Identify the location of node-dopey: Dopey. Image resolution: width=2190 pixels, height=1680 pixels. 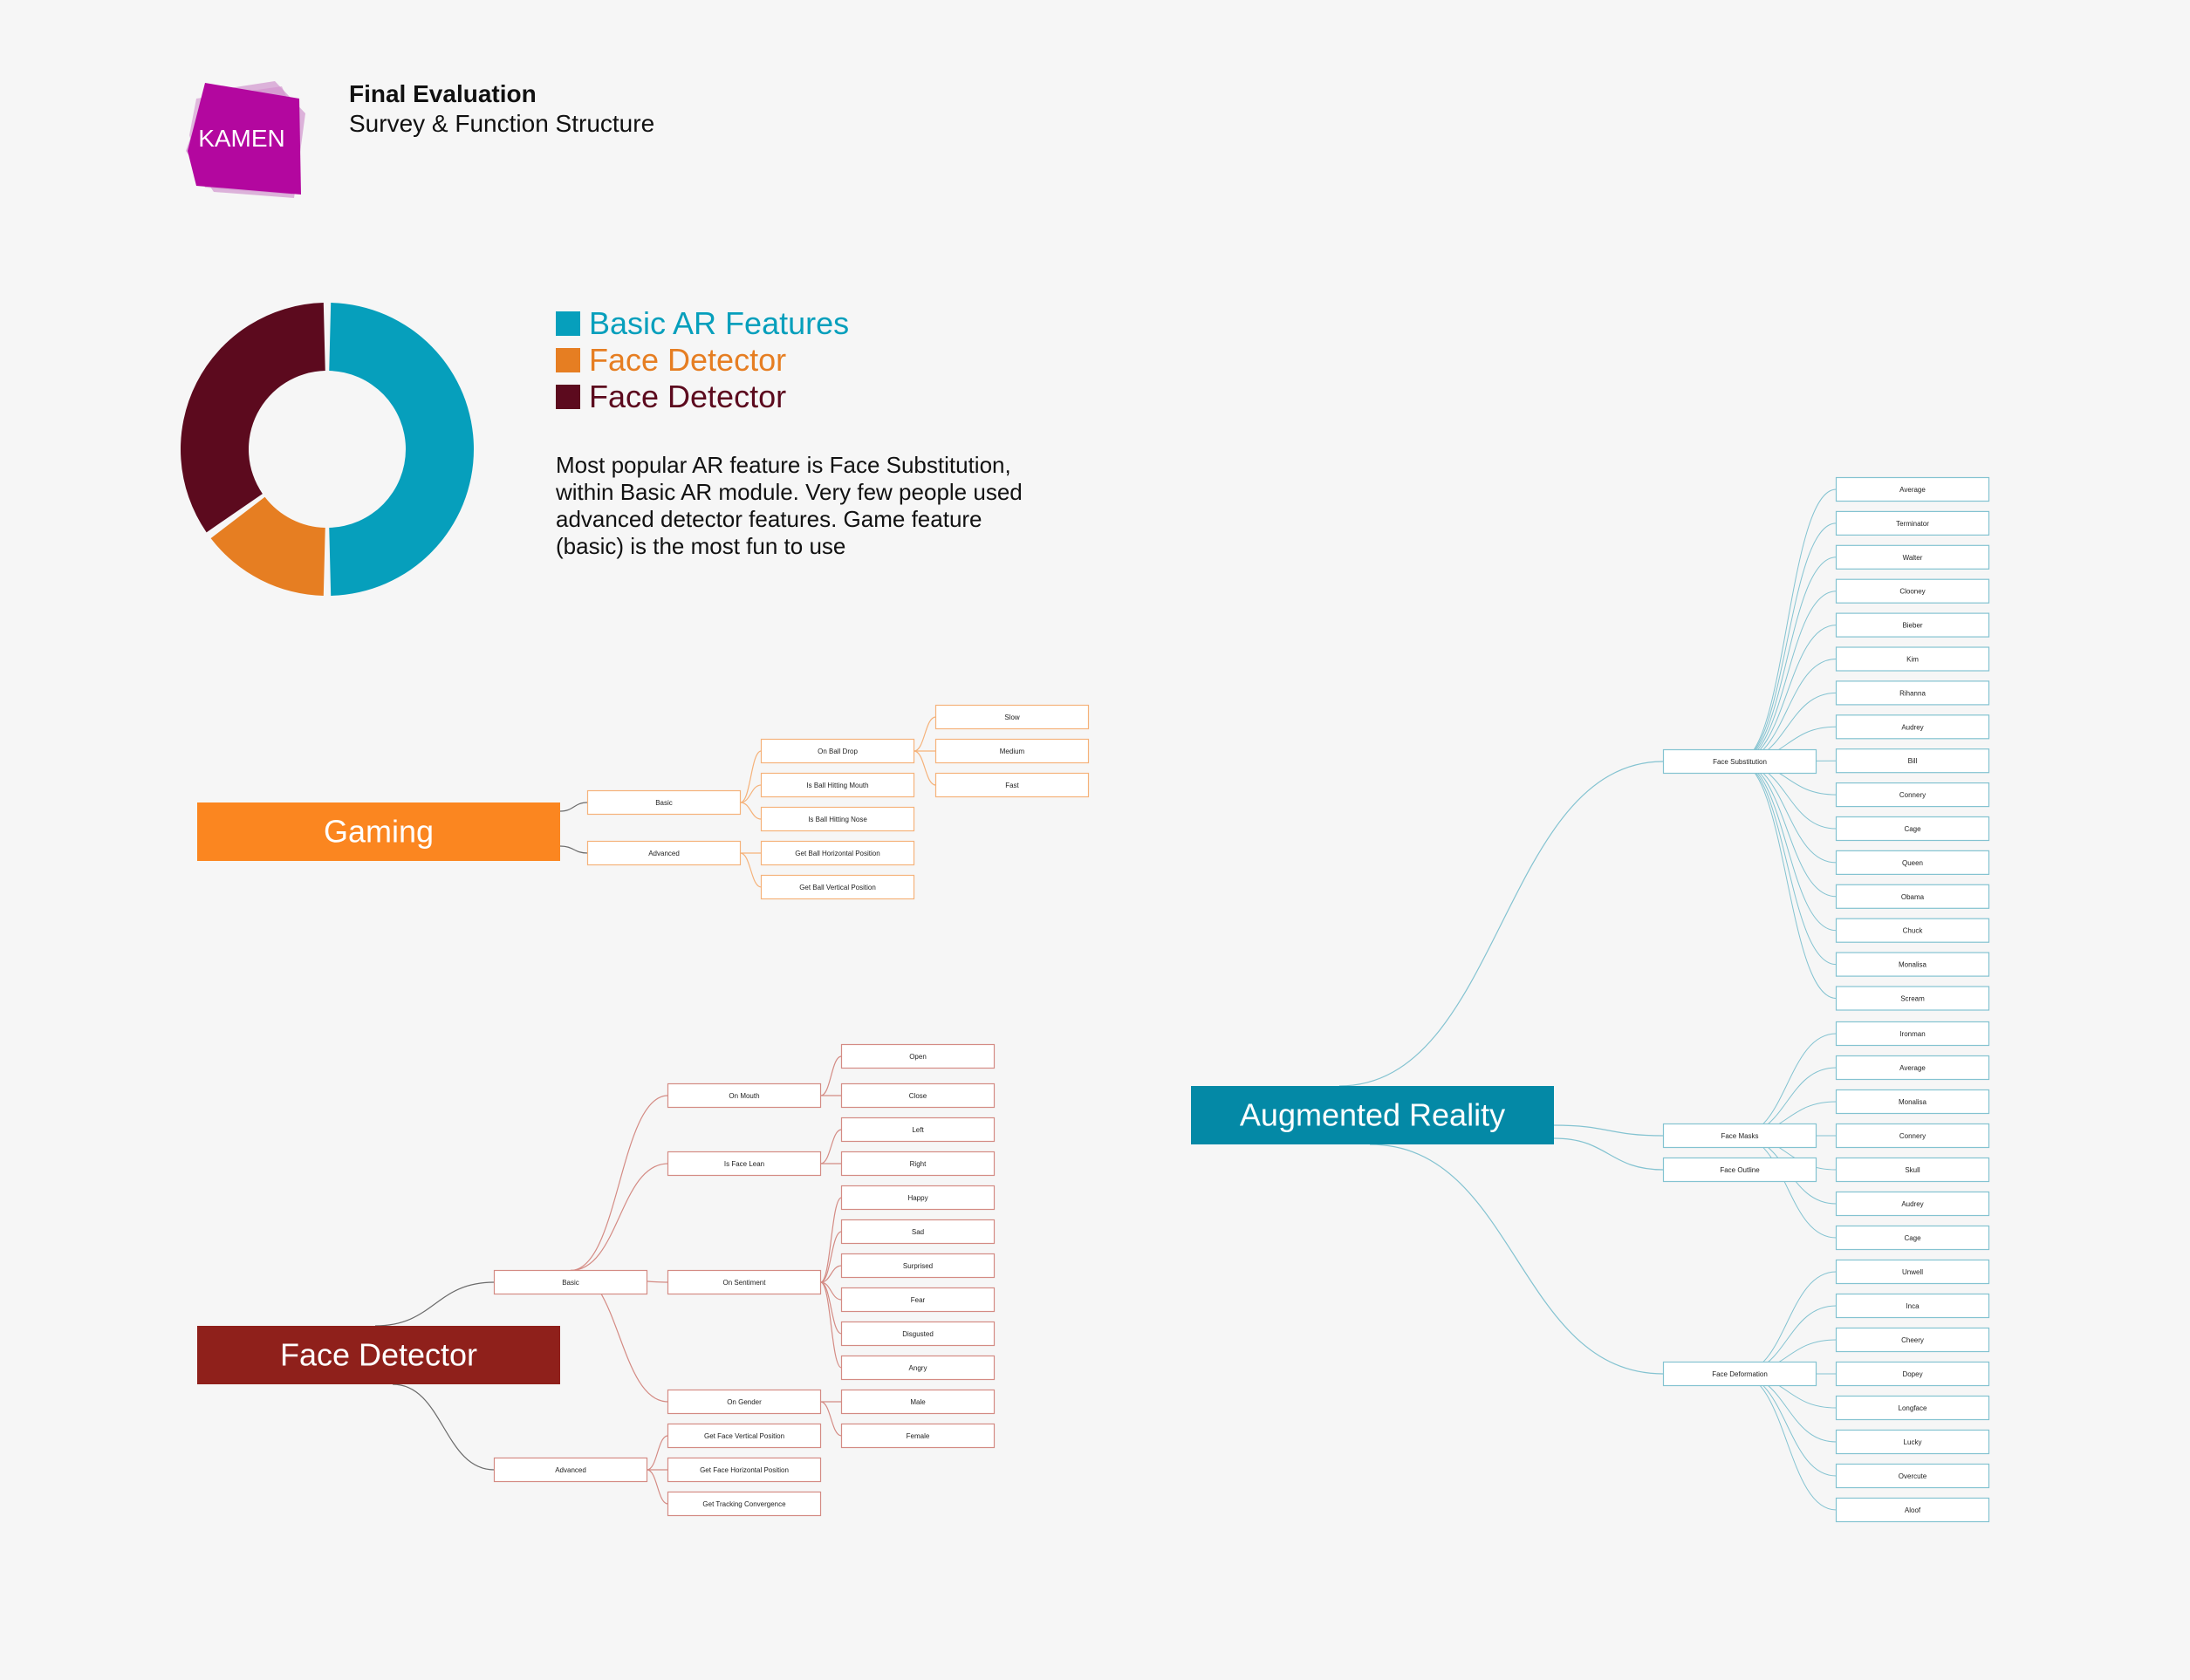
(1912, 1374).